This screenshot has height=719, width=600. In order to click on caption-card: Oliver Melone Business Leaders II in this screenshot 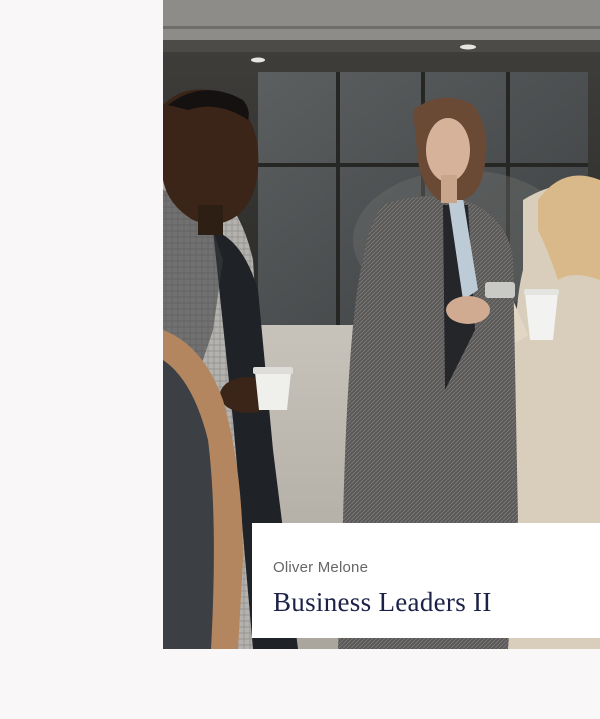, I will do `click(426, 580)`.